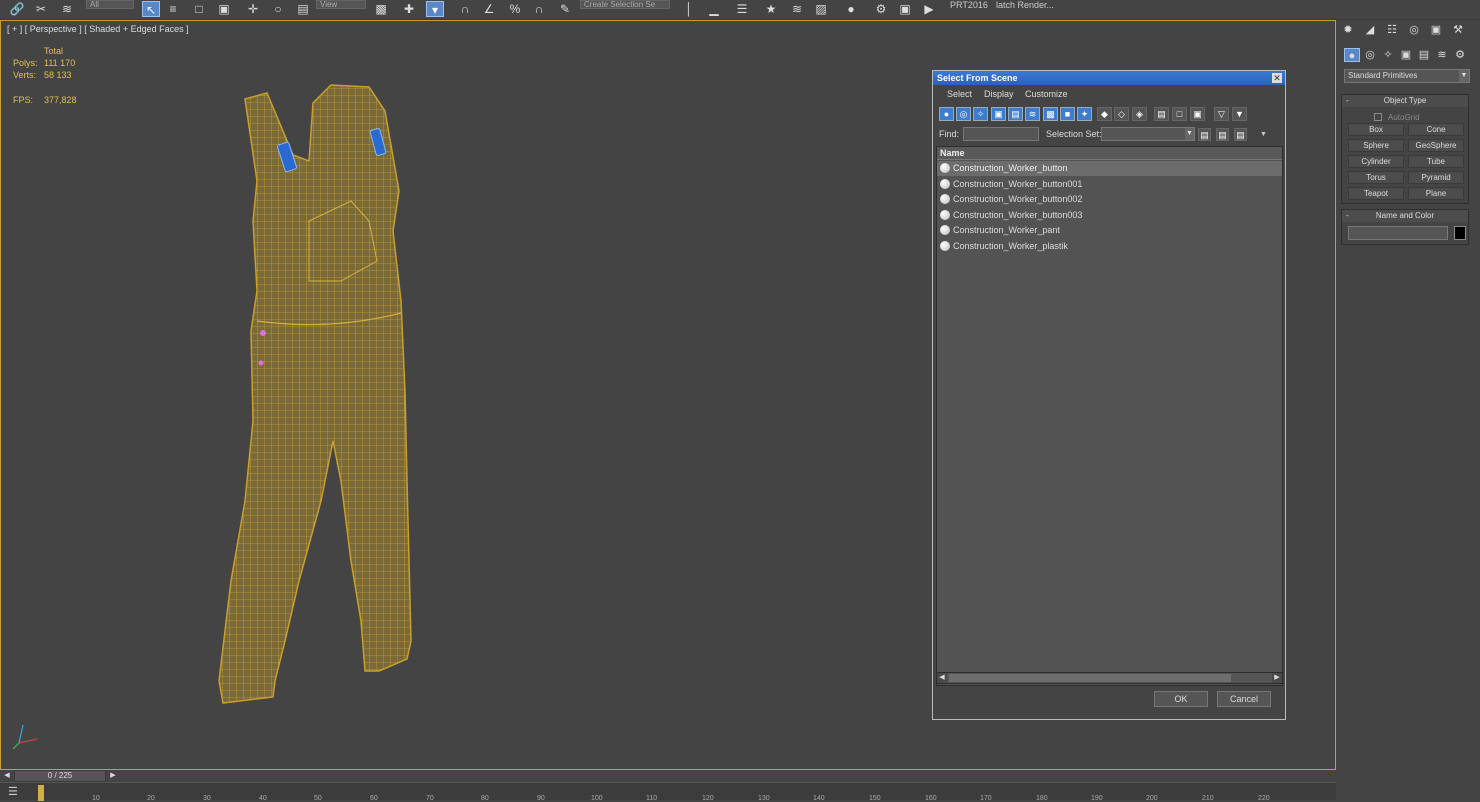 This screenshot has height=802, width=1480. I want to click on spacewarps-category-icon: ≋, so click(1442, 55).